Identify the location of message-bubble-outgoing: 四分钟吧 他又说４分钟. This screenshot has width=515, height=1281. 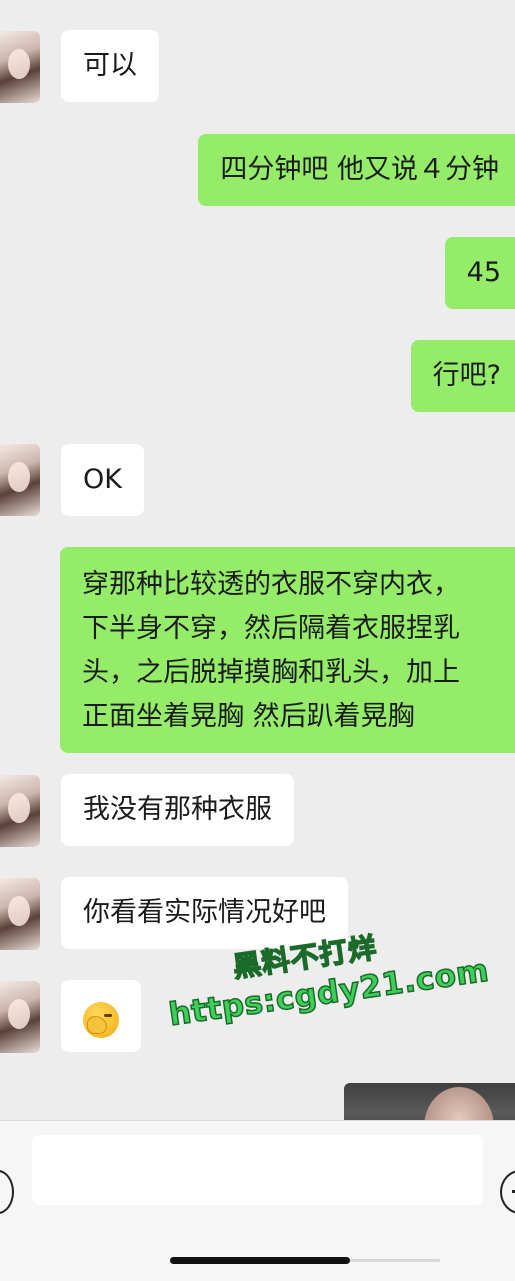
(356, 170).